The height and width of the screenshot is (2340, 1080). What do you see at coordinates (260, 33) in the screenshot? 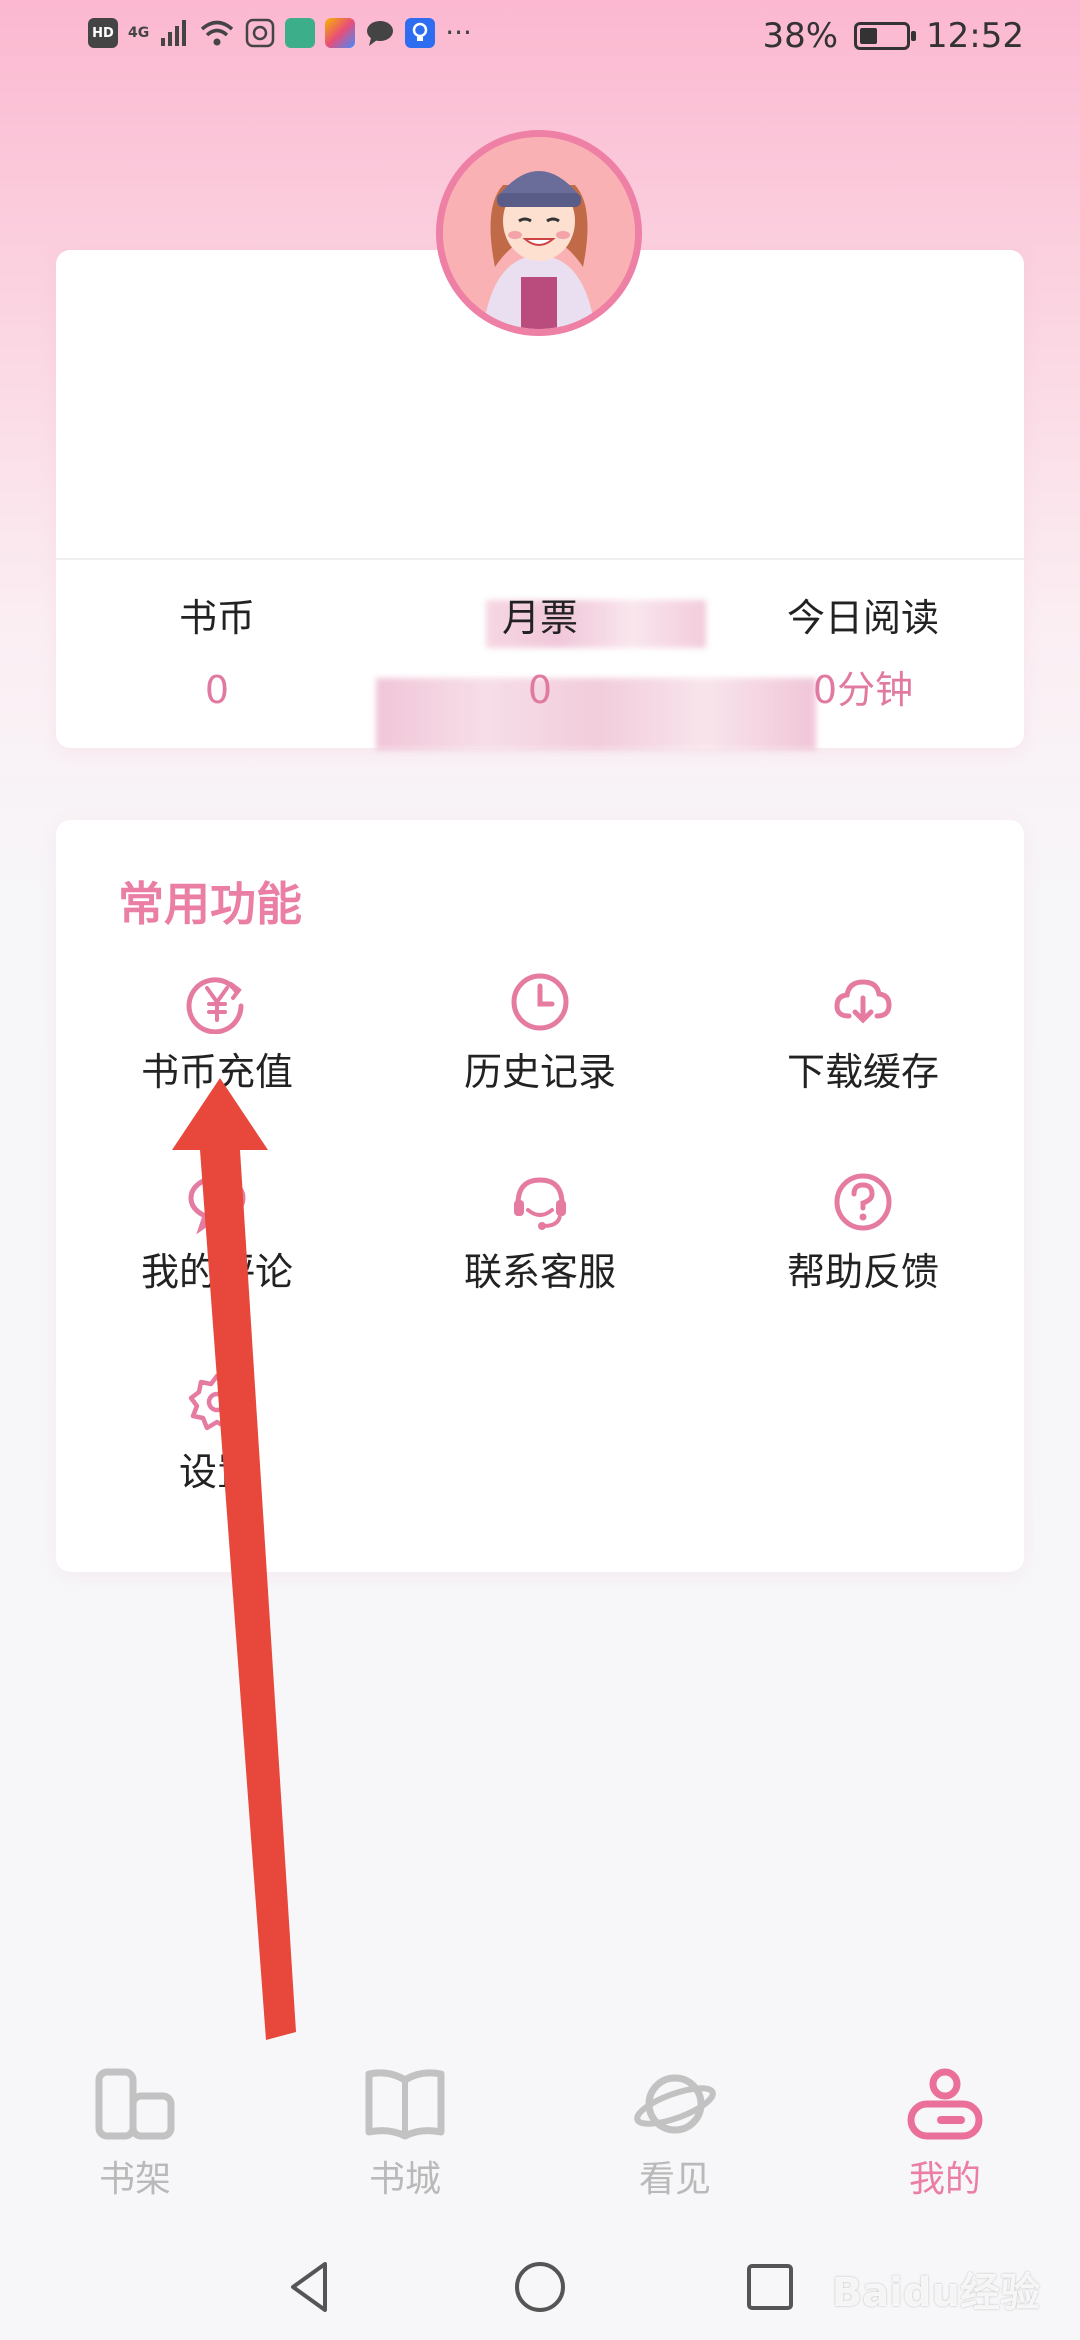
I see `app-notify-icon` at bounding box center [260, 33].